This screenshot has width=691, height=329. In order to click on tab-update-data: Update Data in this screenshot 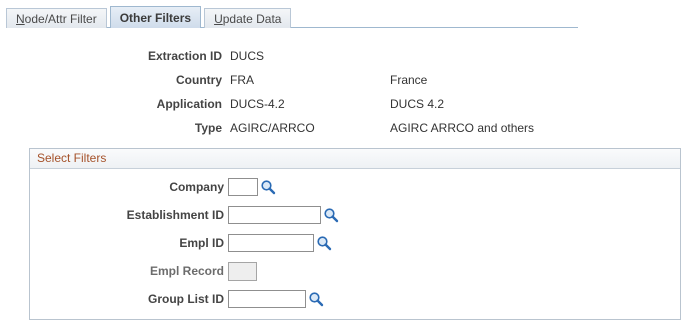, I will do `click(248, 18)`.